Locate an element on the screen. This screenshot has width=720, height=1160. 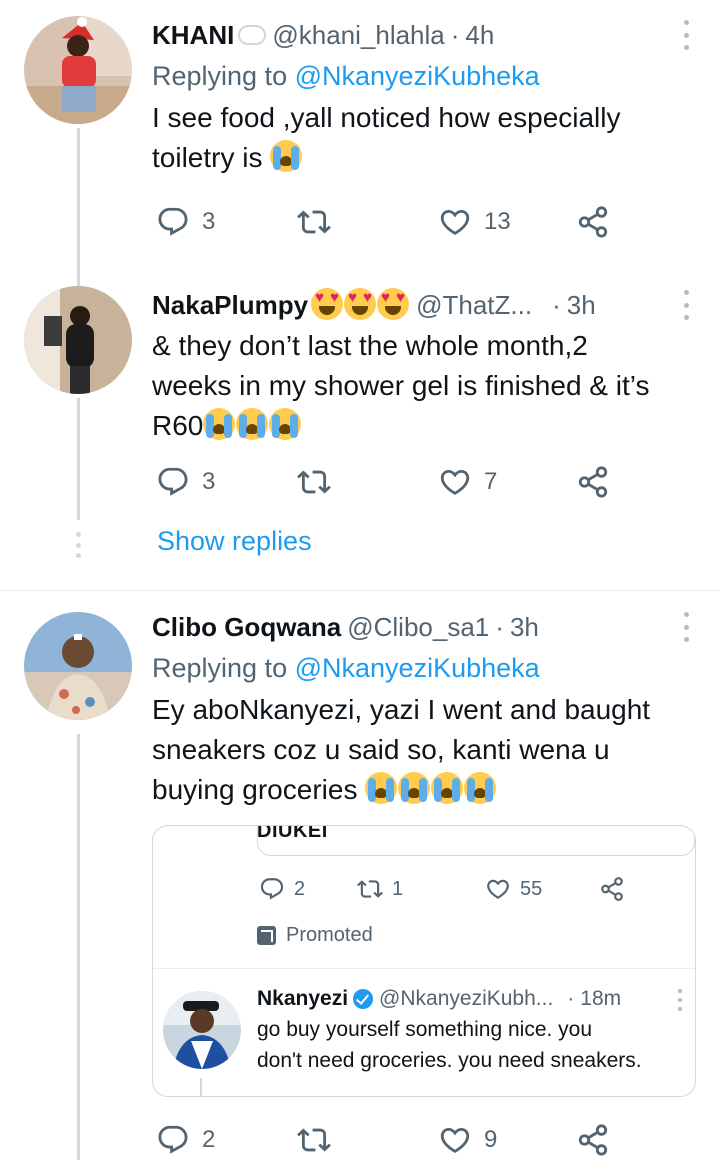
like-button: 7 is located at coordinates (467, 482).